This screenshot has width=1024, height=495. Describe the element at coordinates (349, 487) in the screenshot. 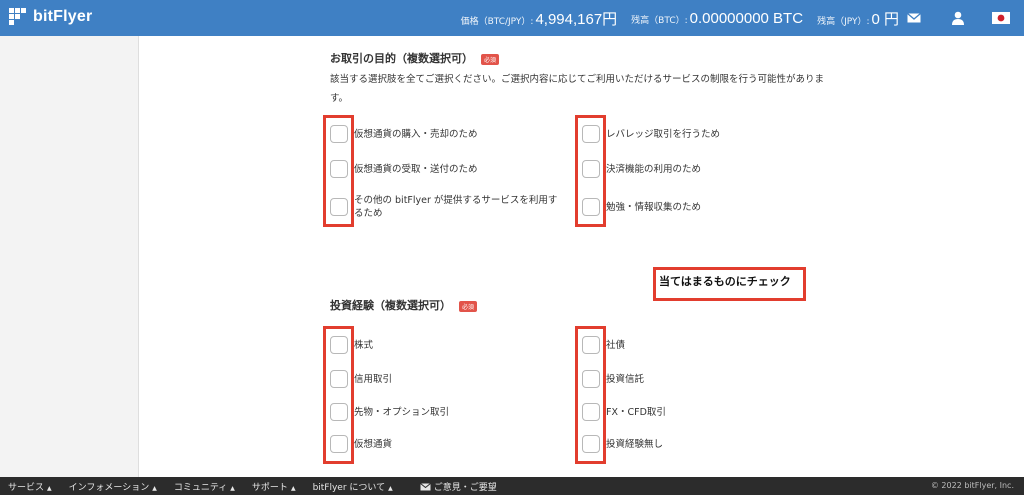

I see `footer-label: bitFlyer について` at that location.